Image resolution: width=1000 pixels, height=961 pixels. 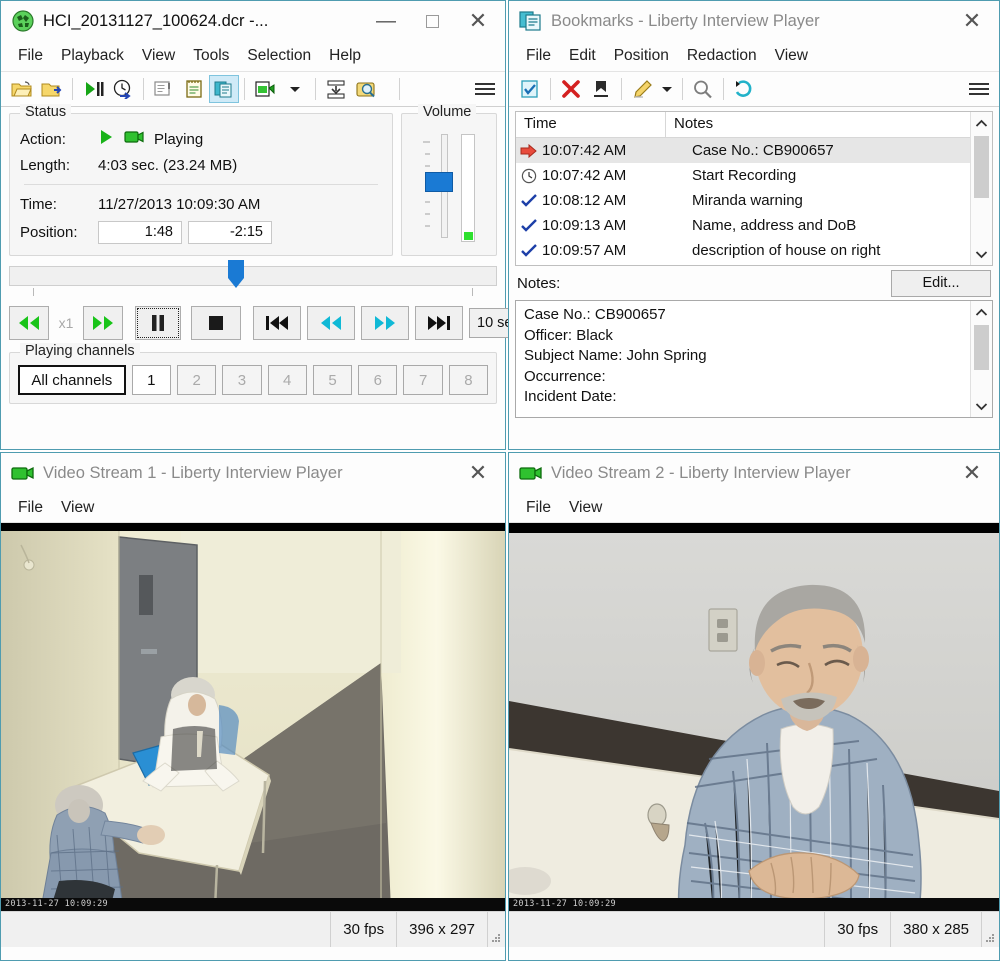 I want to click on channel-6-button: 6, so click(x=378, y=380).